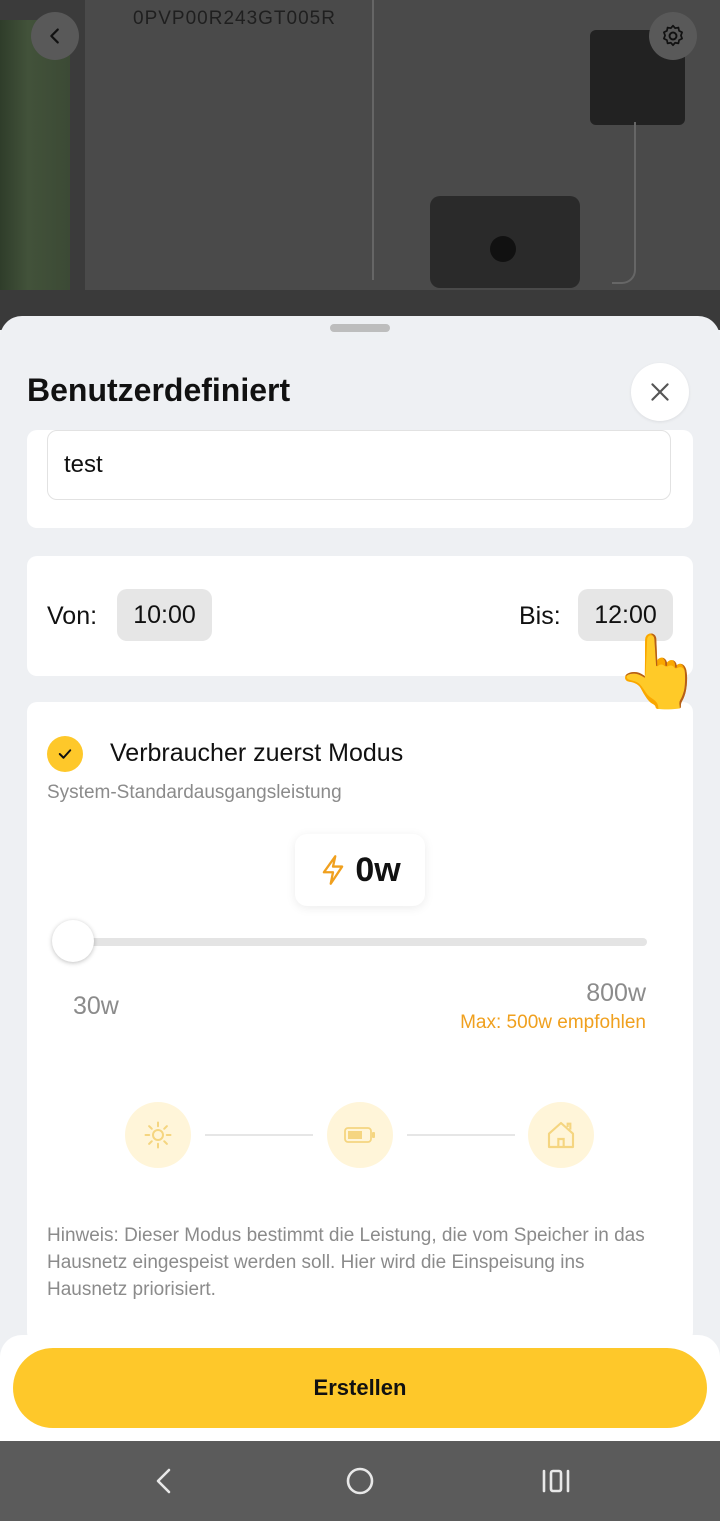 The height and width of the screenshot is (1521, 720). Describe the element at coordinates (360, 616) in the screenshot. I see `time-range-card: Von: 10:00 Bis: 12:00` at that location.